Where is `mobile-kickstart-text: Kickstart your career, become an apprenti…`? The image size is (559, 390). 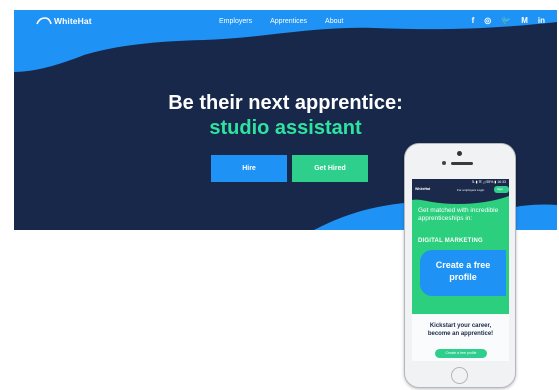
mobile-kickstart-text: Kickstart your career, become an apprenti… is located at coordinates (460, 330).